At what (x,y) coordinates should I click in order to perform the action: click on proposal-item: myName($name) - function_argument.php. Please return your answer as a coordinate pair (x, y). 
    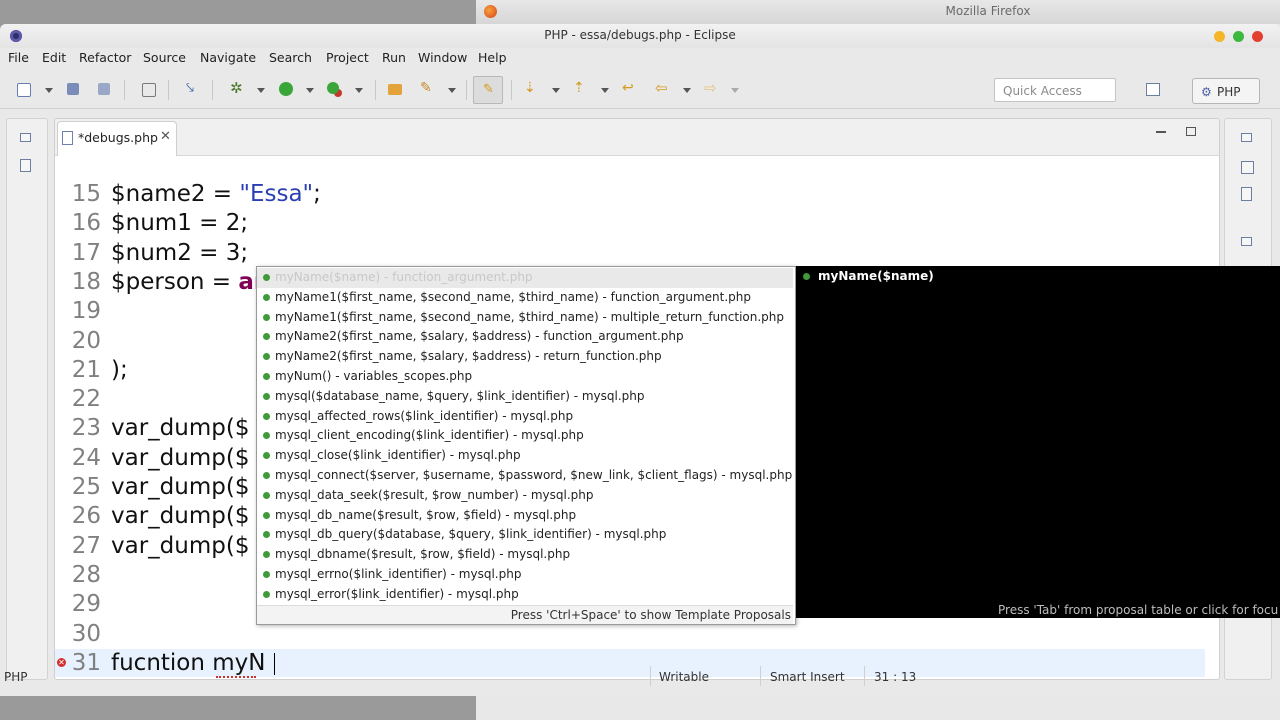
    Looking at the image, I should click on (525, 278).